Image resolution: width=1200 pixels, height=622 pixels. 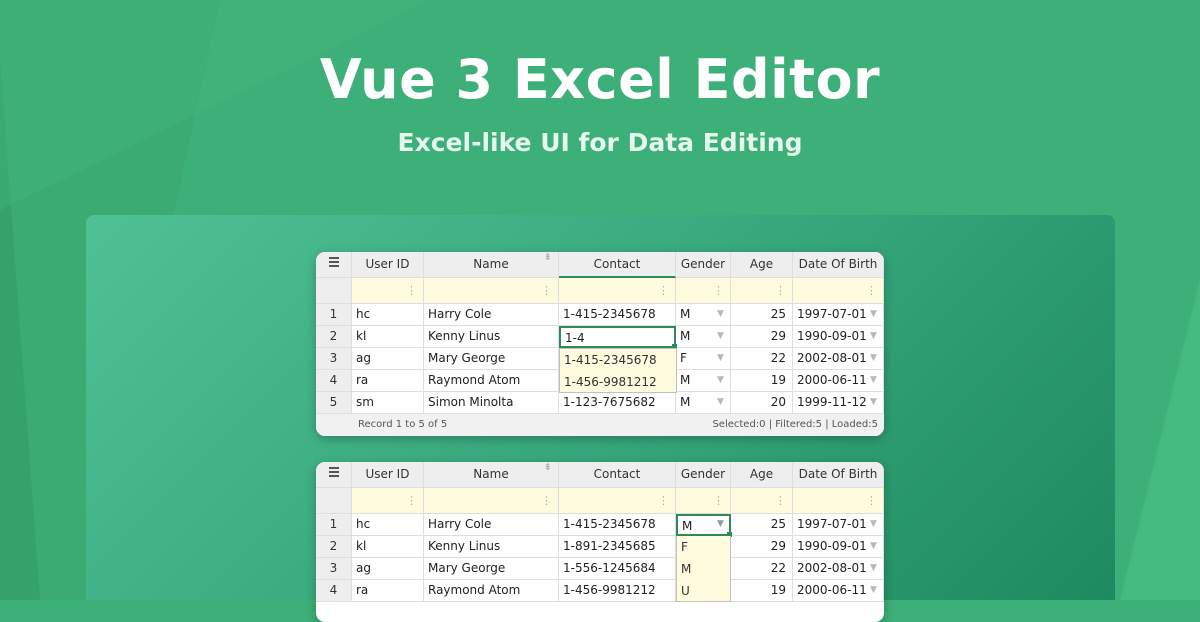 What do you see at coordinates (617, 591) in the screenshot?
I see `cell-contact: 1-456-9981212` at bounding box center [617, 591].